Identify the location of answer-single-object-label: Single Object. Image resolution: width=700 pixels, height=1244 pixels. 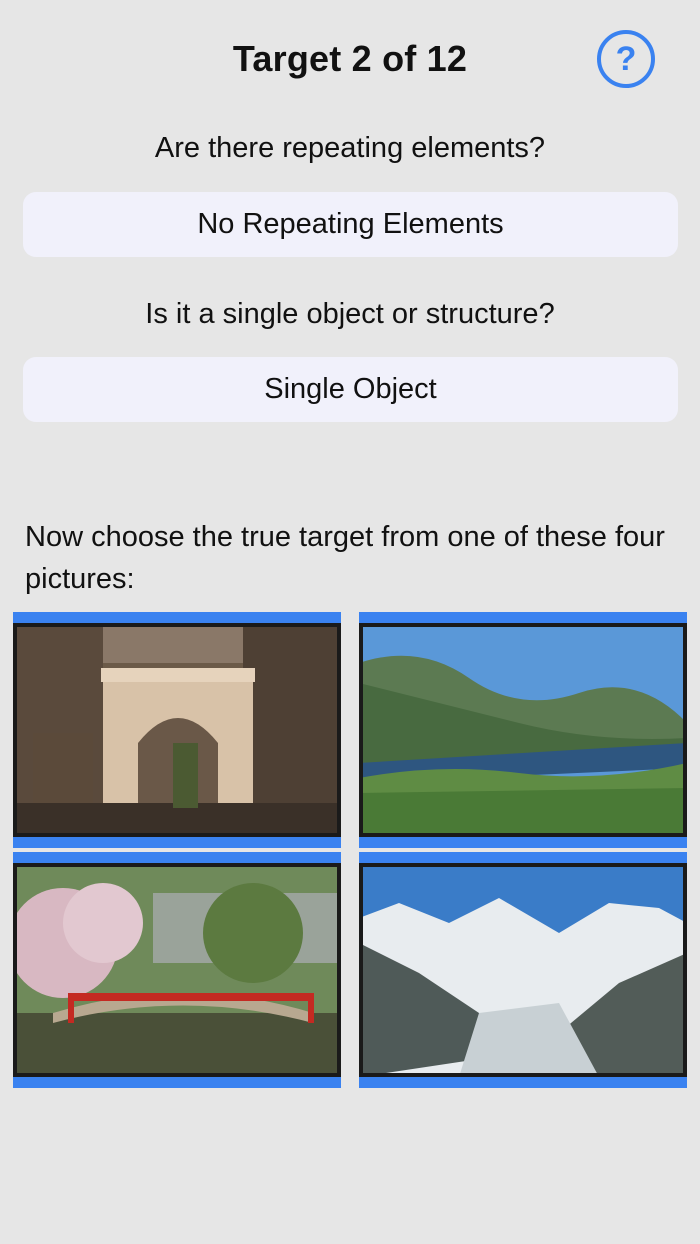
(350, 389).